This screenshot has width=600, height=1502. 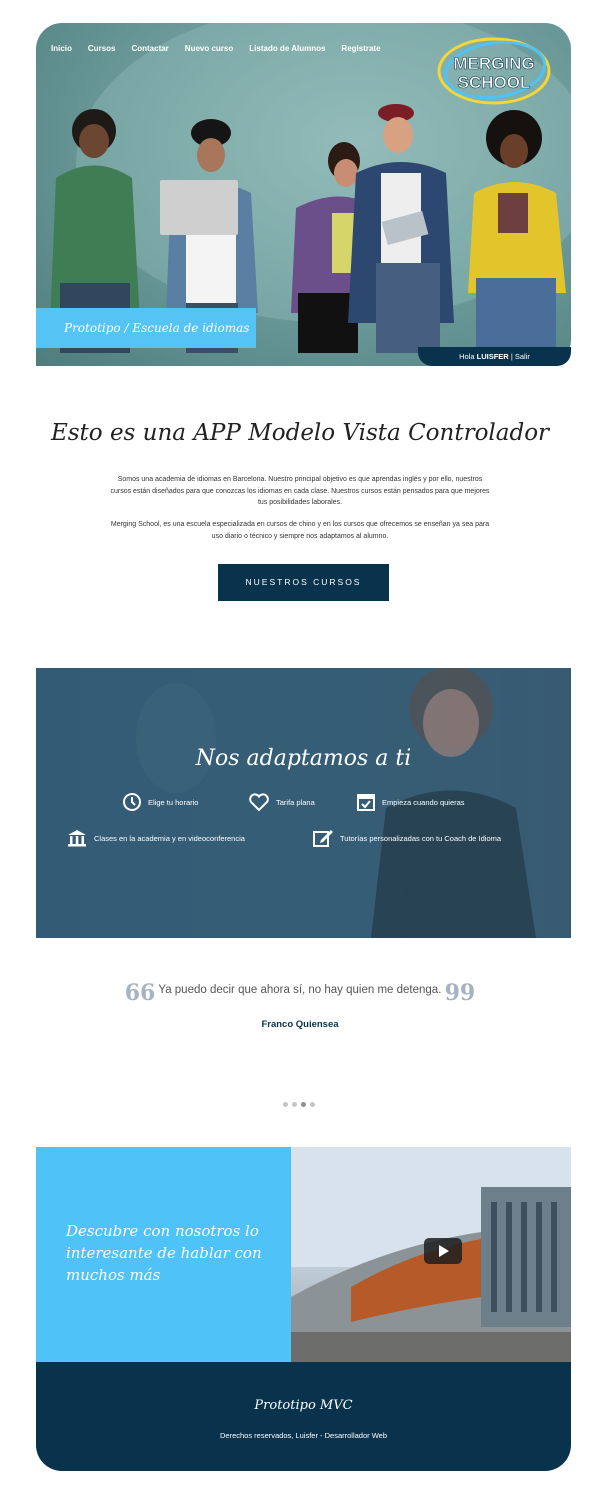 I want to click on merging-school-logo: MERGING SCHOOL, so click(x=494, y=71).